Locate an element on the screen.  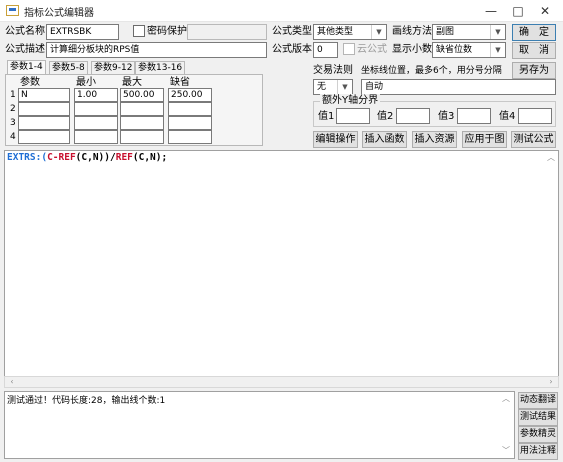
formula-type-select: 其他类型 ▼ is located at coordinates (350, 32).